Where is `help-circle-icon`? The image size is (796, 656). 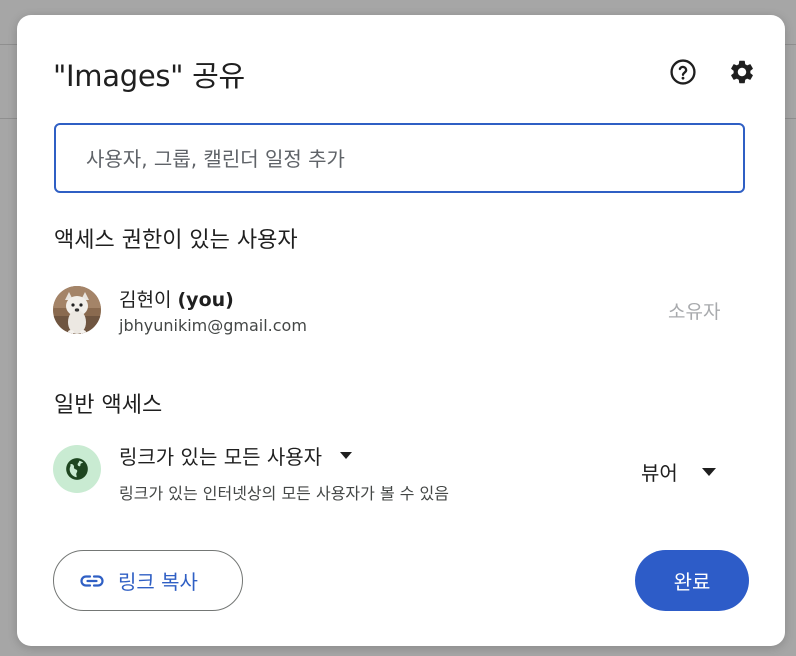
help-circle-icon is located at coordinates (683, 72).